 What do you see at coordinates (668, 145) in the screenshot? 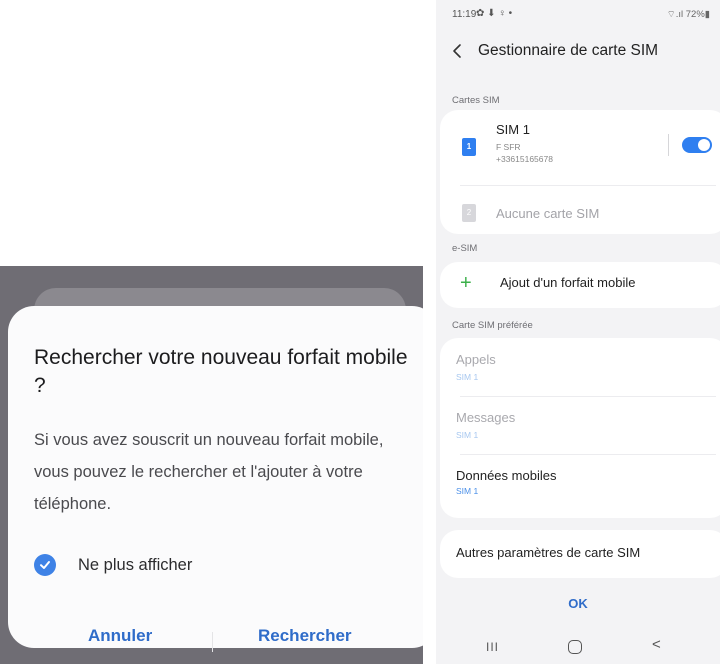
I see `toggle-divider` at bounding box center [668, 145].